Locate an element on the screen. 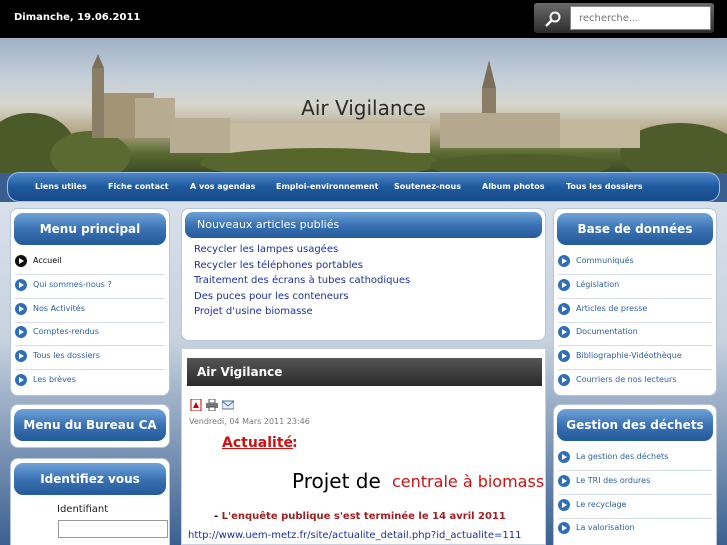 The image size is (727, 545). menu-item-accueil: Accueil is located at coordinates (90, 263).